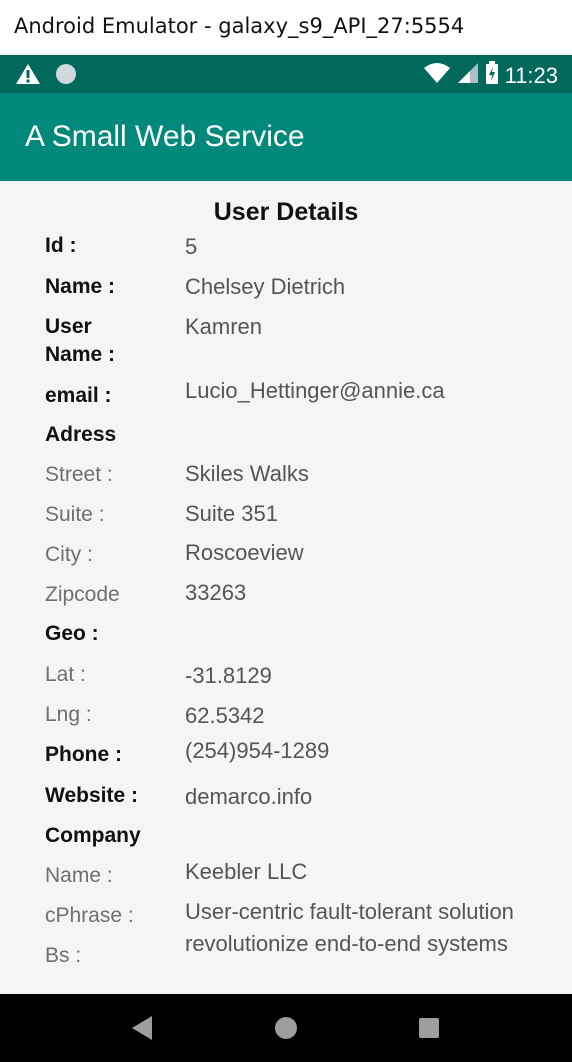 The width and height of the screenshot is (572, 1062). What do you see at coordinates (79, 474) in the screenshot?
I see `street-label: Street :` at bounding box center [79, 474].